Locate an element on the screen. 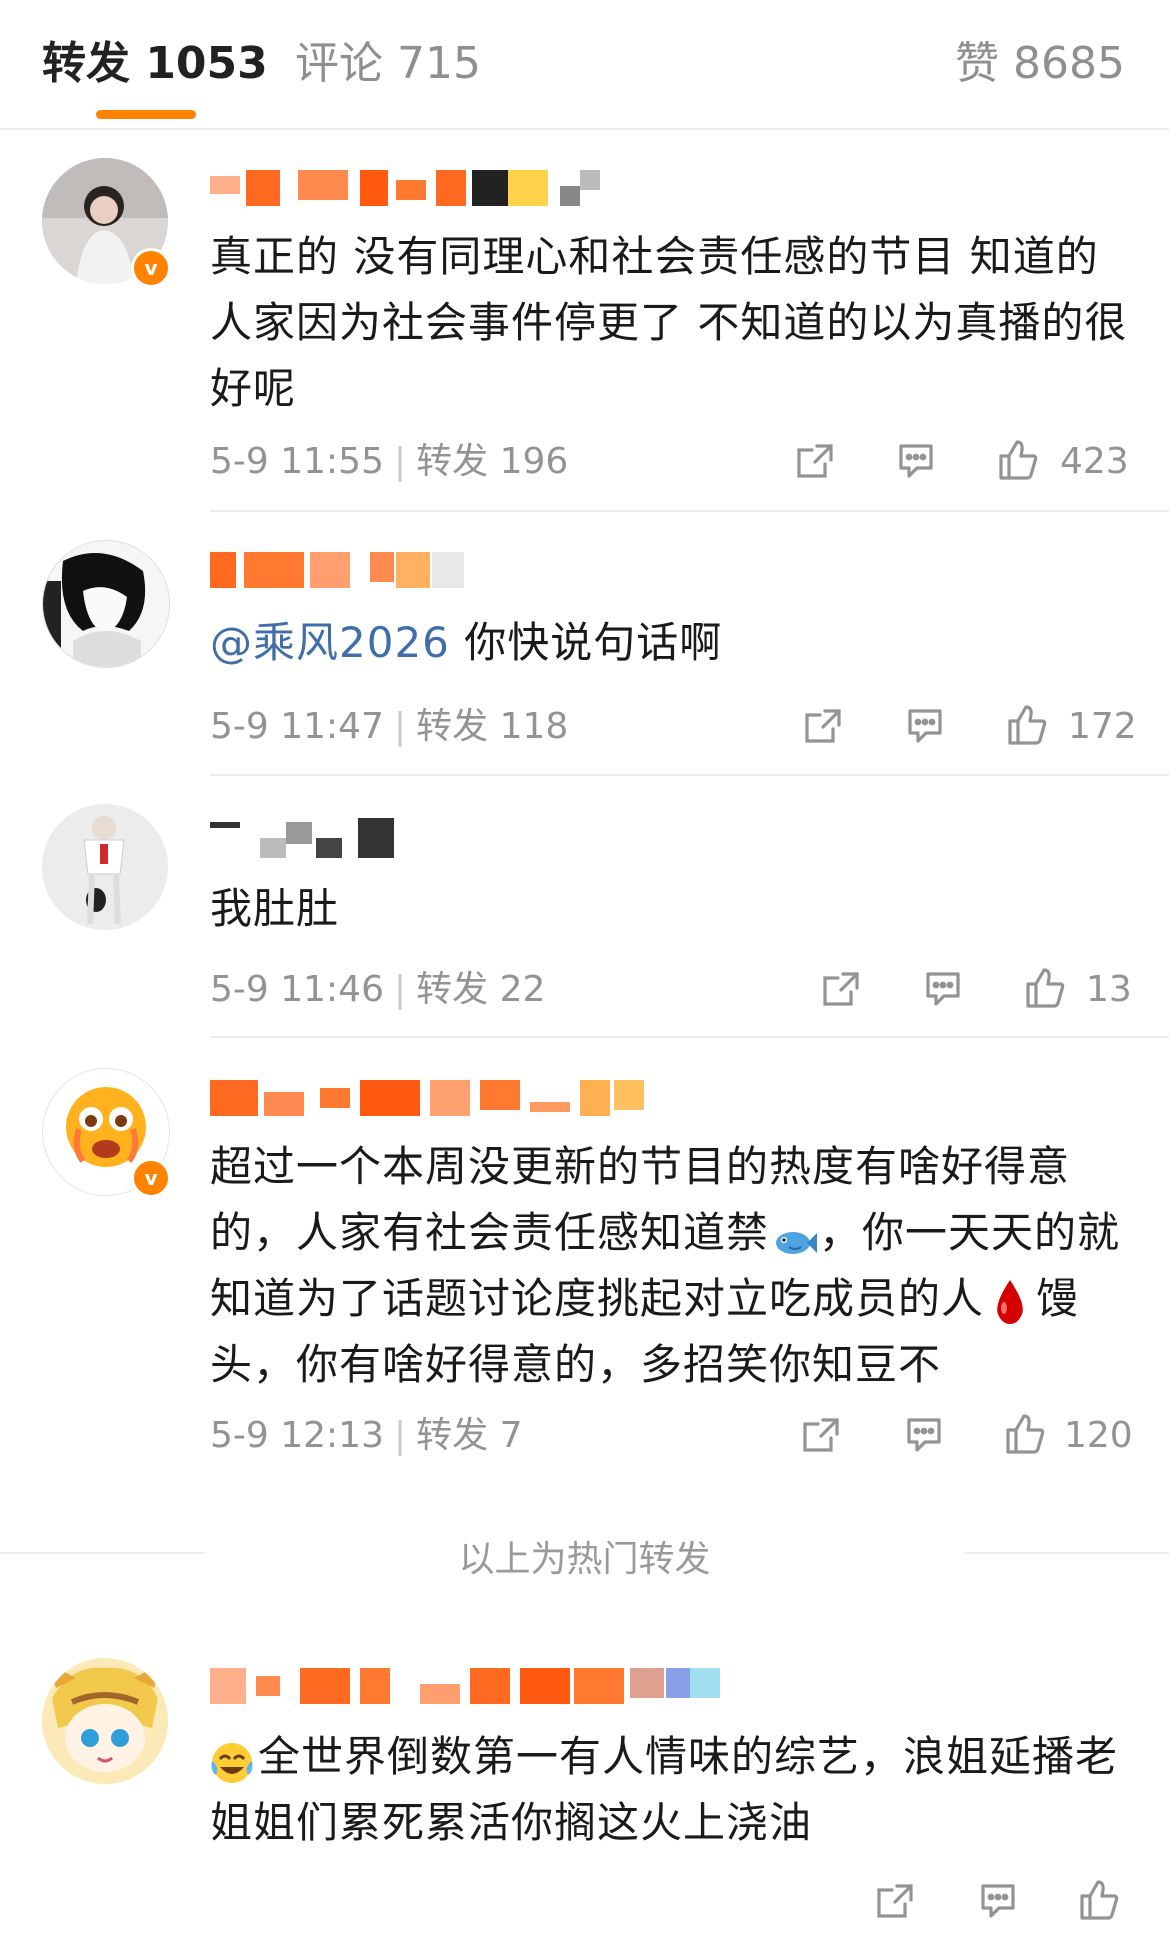  mention-link: @乘风2026 is located at coordinates (330, 642).